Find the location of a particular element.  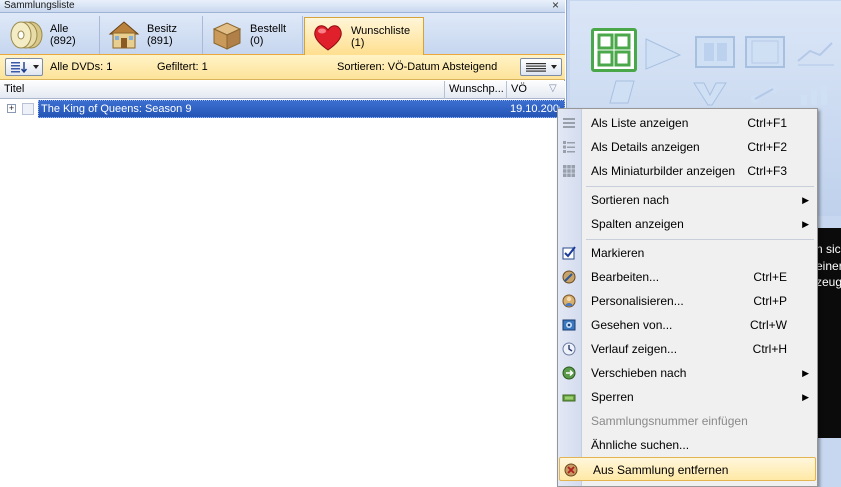

play-icon is located at coordinates (663, 53).